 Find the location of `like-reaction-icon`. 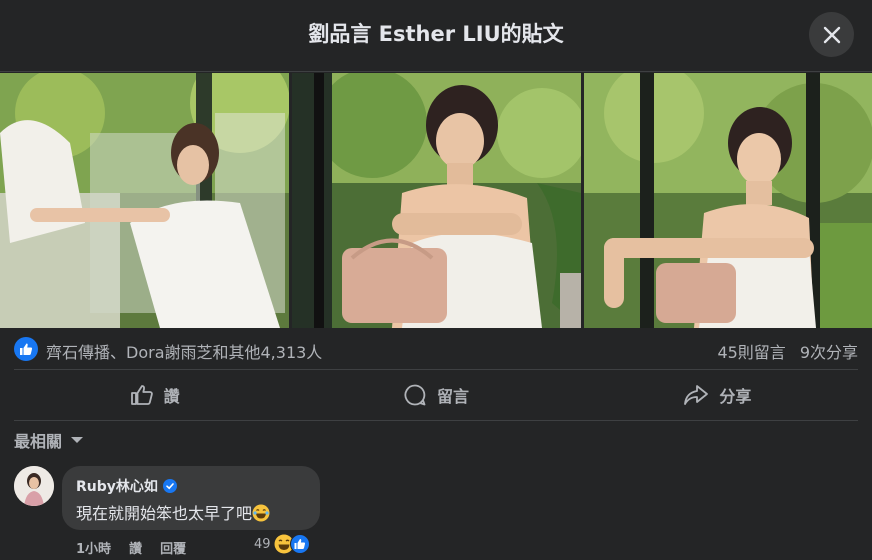

like-reaction-icon is located at coordinates (299, 544).